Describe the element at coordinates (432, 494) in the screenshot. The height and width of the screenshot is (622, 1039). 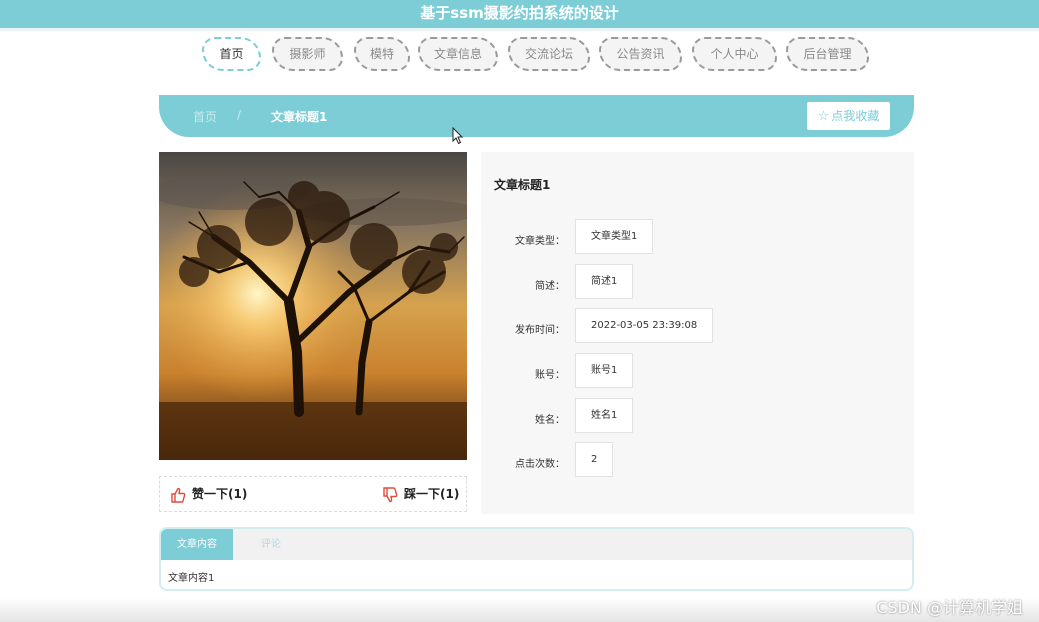
I see `vote-down-label: 踩一下(1)` at that location.